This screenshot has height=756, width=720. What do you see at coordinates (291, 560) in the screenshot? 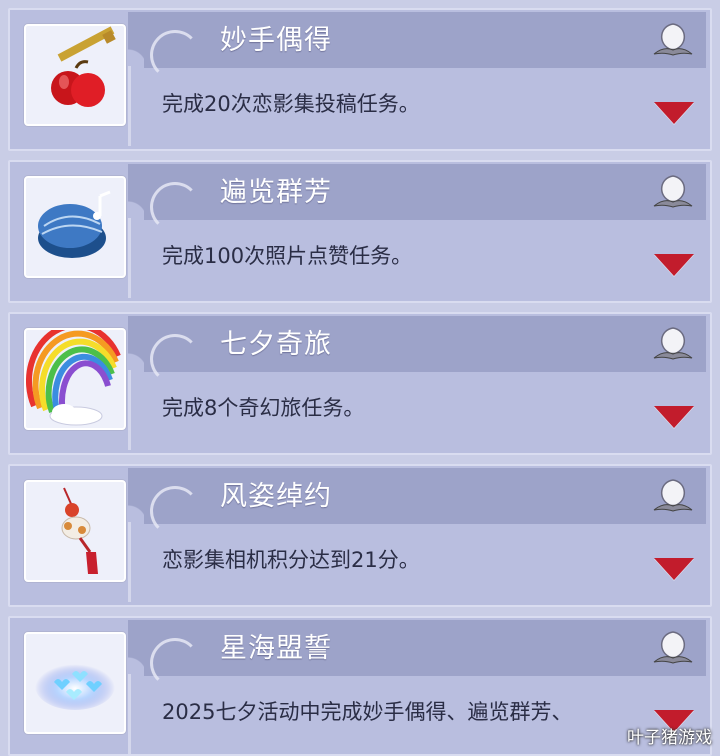
I see `achievement-description: 恋影集相机积分达到21分。` at bounding box center [291, 560].